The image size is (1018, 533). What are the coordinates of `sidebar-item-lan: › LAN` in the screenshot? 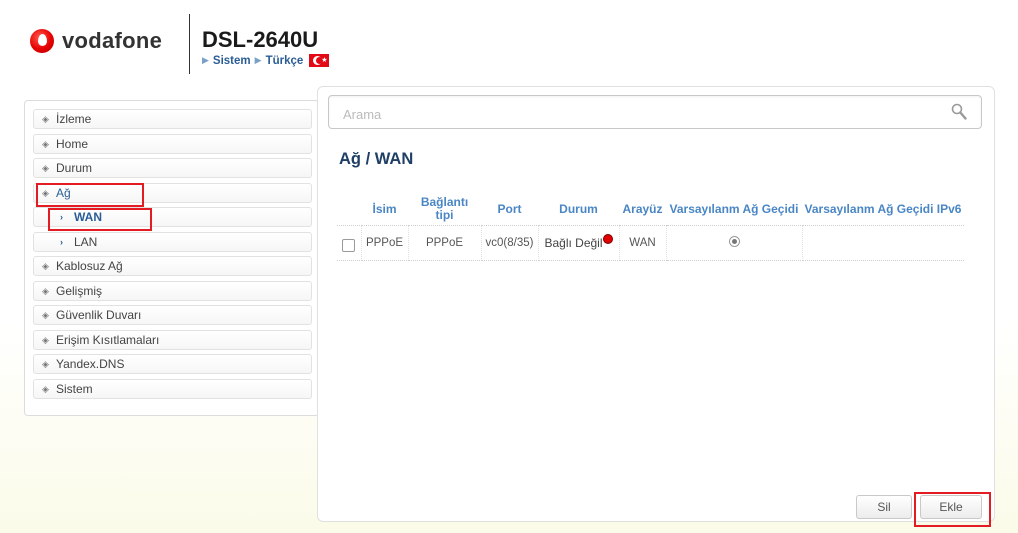 It's located at (172, 241).